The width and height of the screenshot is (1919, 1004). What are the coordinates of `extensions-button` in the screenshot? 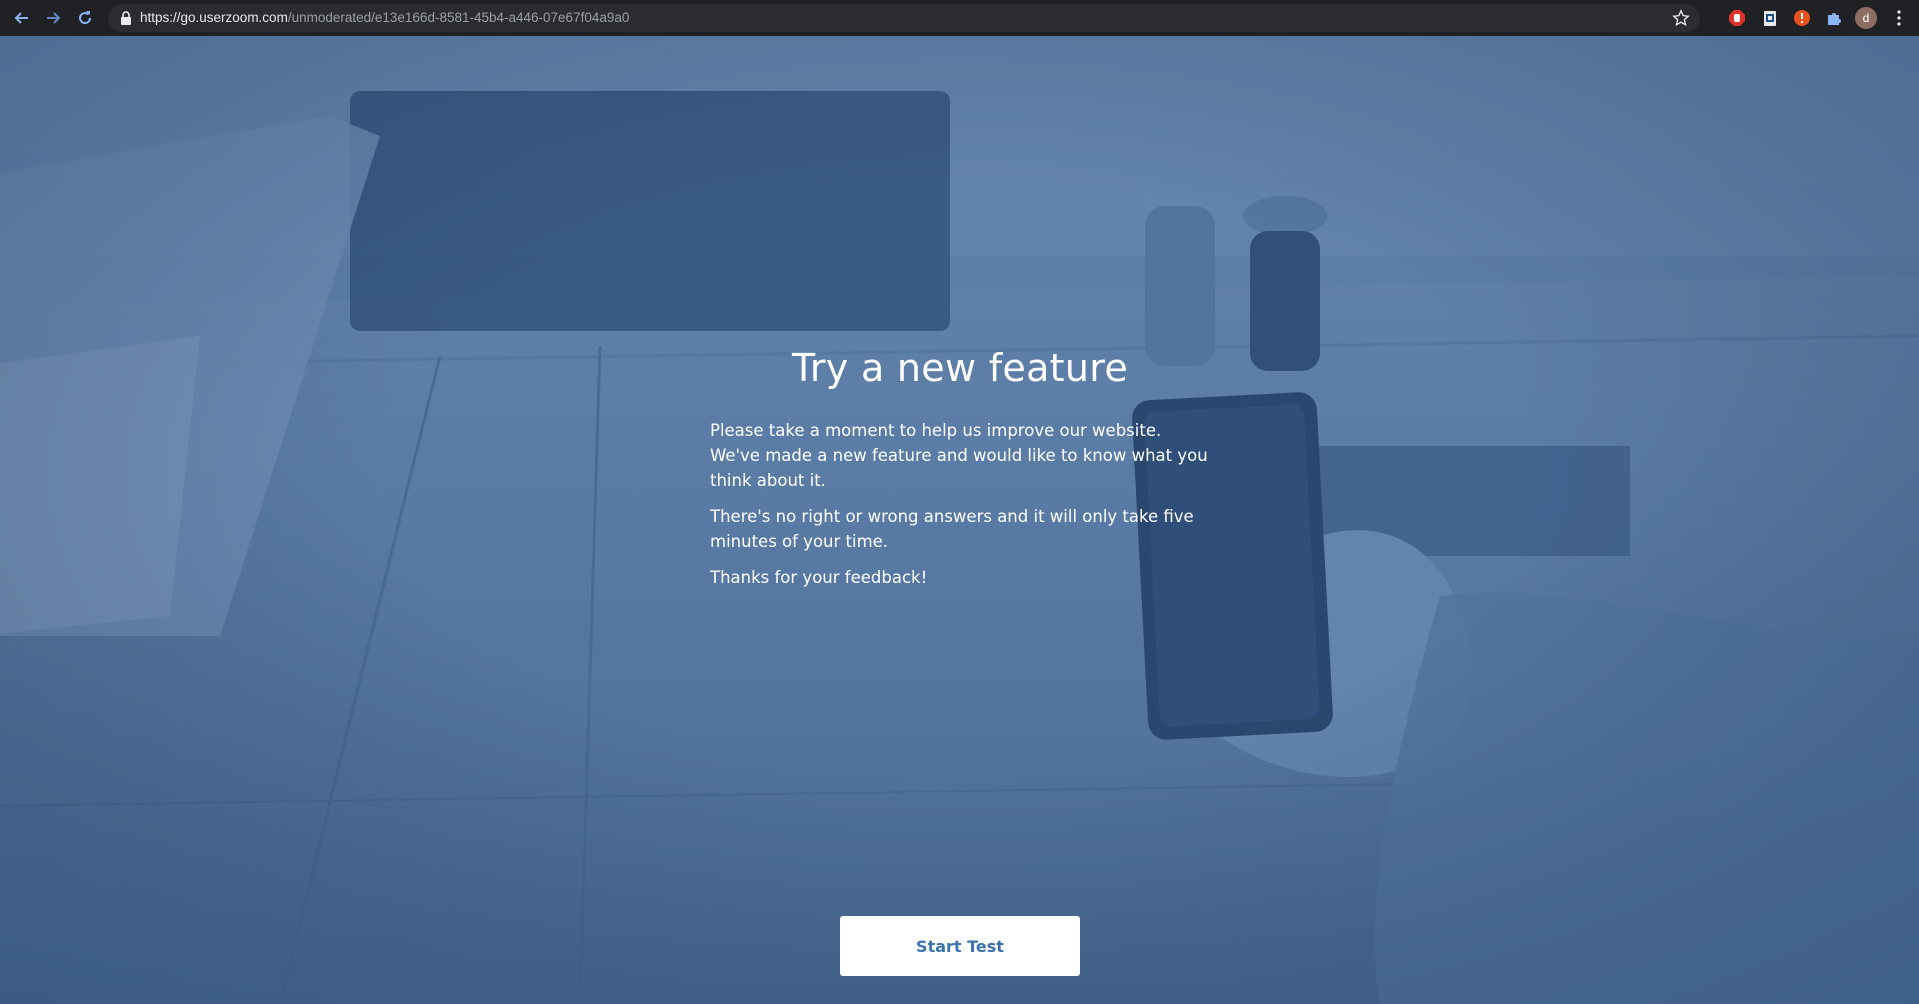 It's located at (1834, 18).